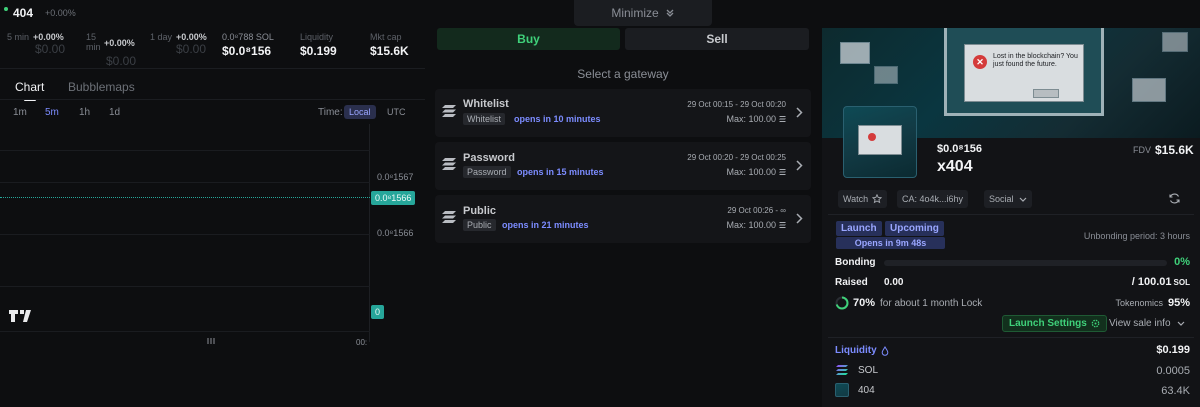 This screenshot has width=1200, height=407. Describe the element at coordinates (623, 74) in the screenshot. I see `gateway-title: Select a gateway` at that location.